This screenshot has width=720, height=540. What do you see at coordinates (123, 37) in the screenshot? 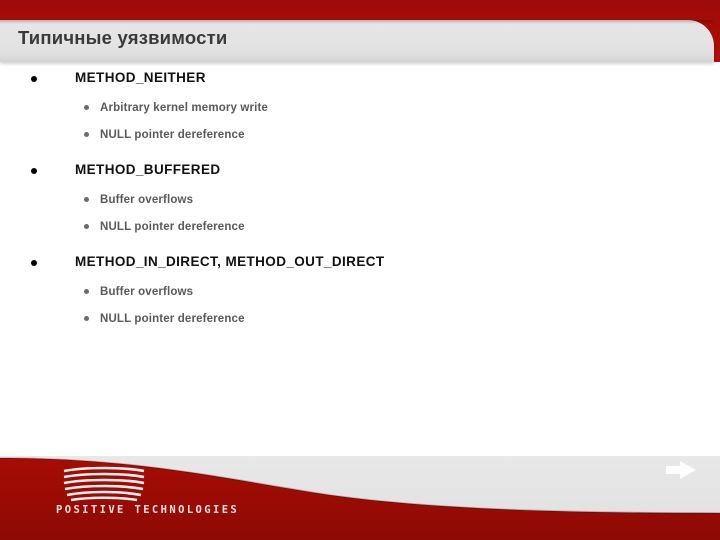
I see `page-title: Типичные уязвимости` at bounding box center [123, 37].